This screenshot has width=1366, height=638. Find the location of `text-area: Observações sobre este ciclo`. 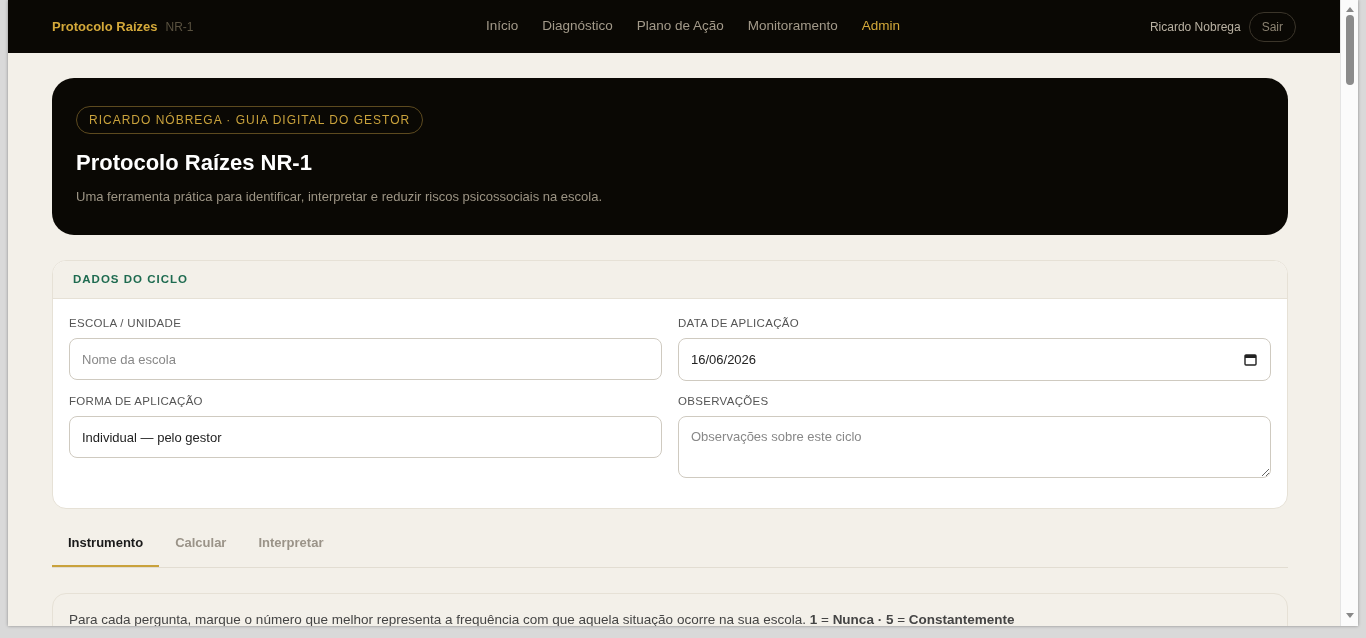

text-area: Observações sobre este ciclo is located at coordinates (974, 447).